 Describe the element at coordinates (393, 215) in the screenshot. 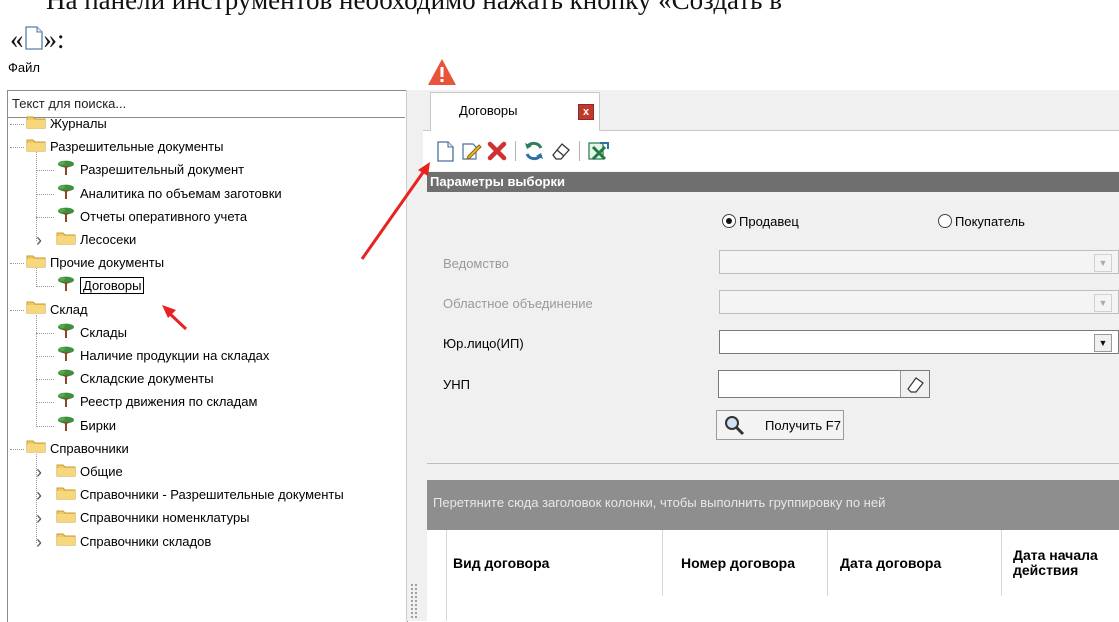

I see `annotation-arrow-toolbar` at that location.